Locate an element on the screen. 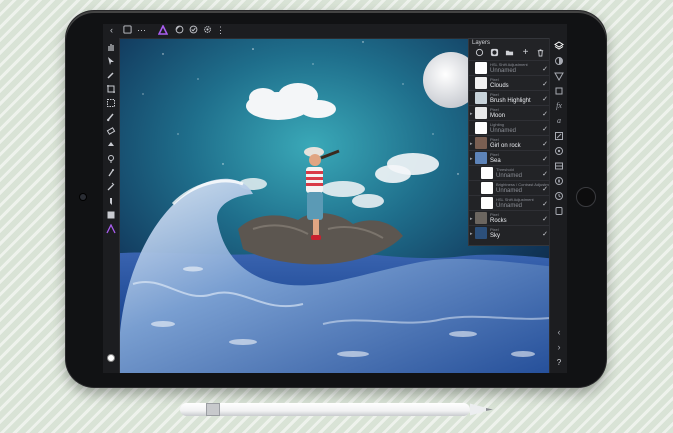 Image resolution: width=673 pixels, height=433 pixels. help-icon: ? is located at coordinates (559, 363).